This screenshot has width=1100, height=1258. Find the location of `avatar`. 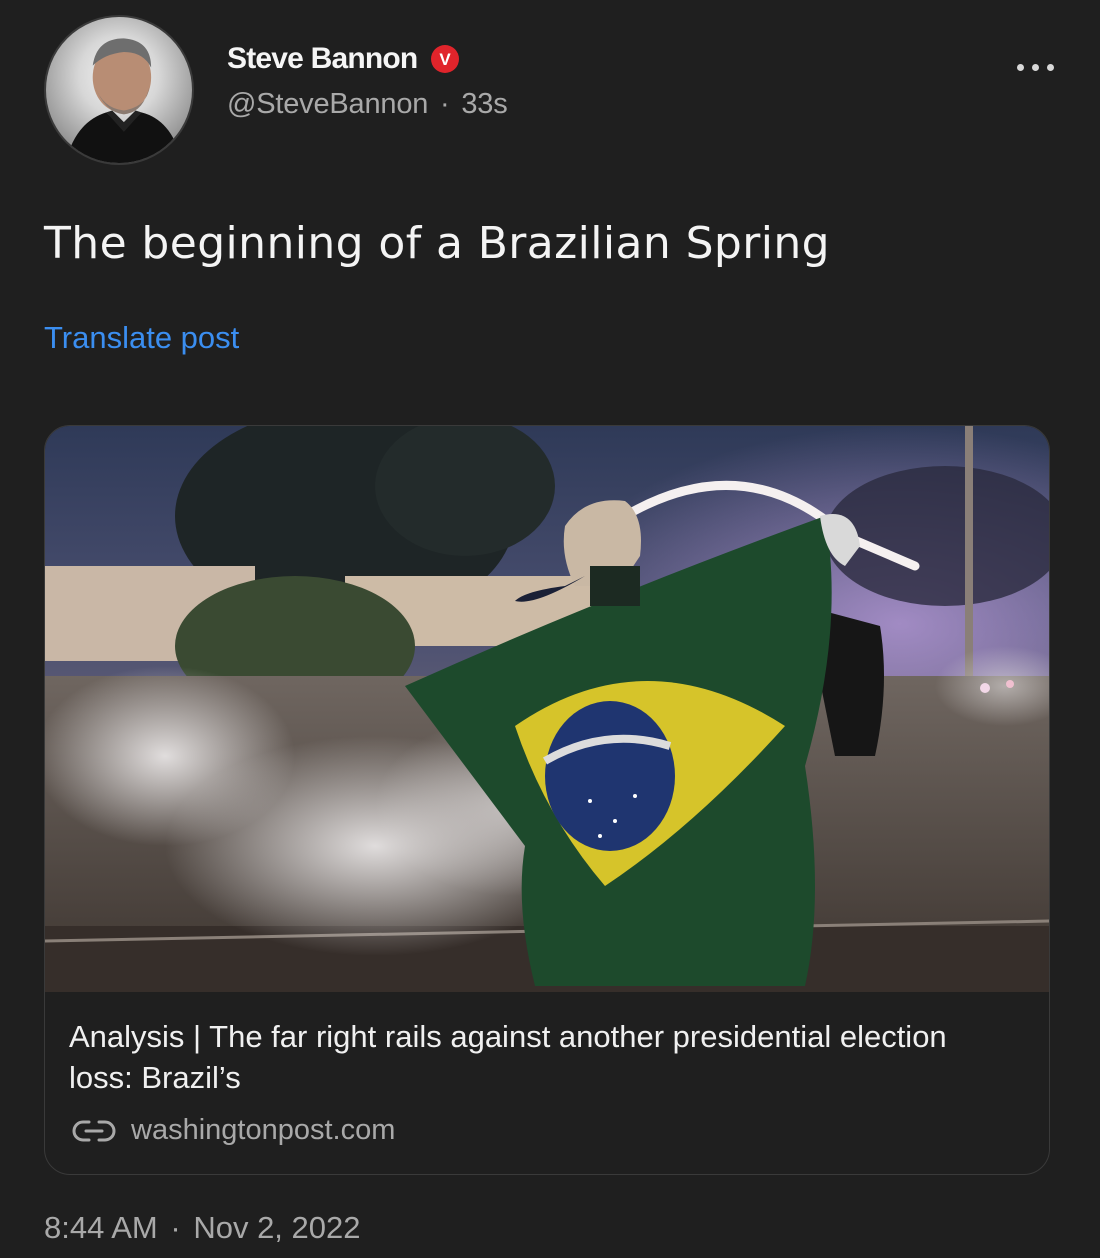

avatar is located at coordinates (119, 90).